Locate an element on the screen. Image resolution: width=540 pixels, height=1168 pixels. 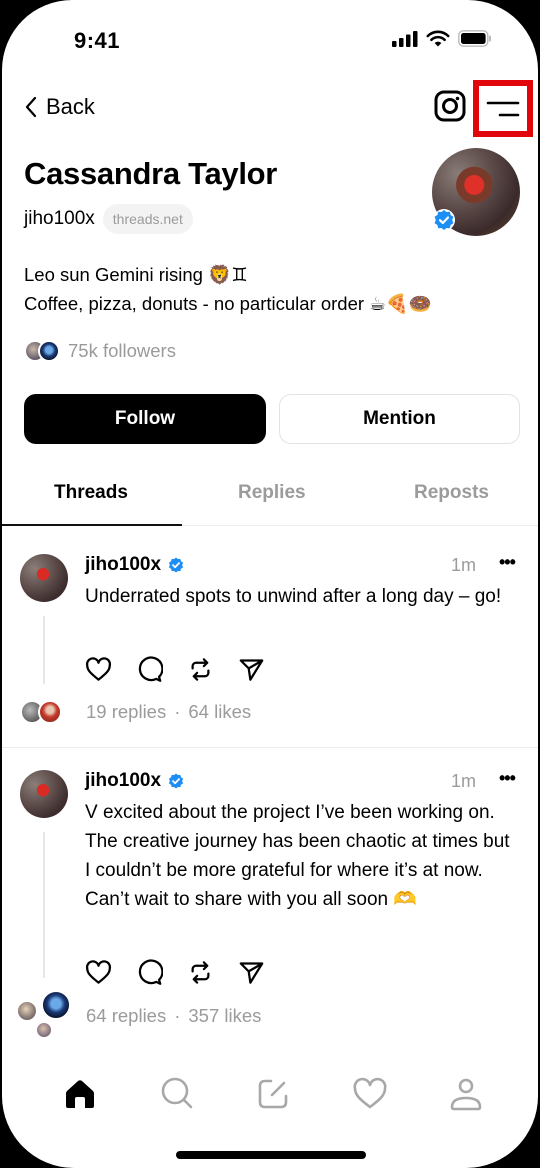
likes-count: 64 likes is located at coordinates (219, 712).